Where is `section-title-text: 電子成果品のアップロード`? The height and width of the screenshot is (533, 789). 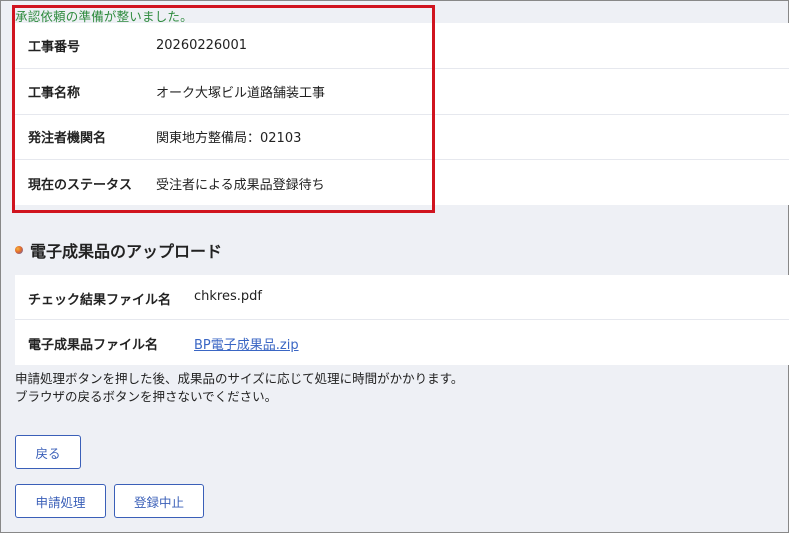
section-title-text: 電子成果品のアップロード is located at coordinates (126, 251).